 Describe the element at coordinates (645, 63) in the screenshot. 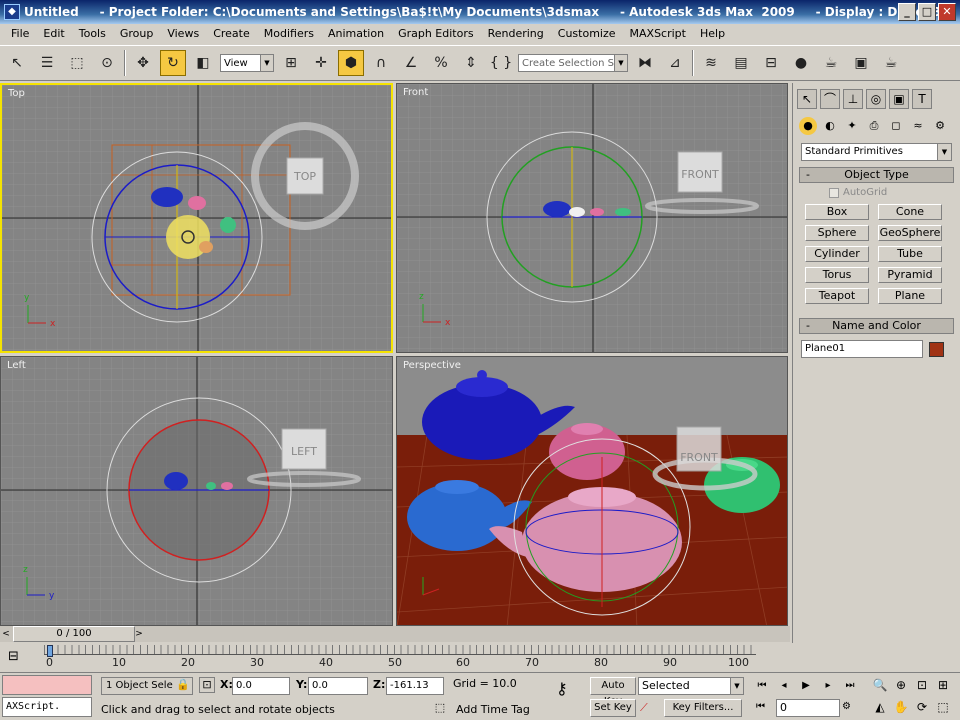

I see `mirror-button: ⧓` at that location.